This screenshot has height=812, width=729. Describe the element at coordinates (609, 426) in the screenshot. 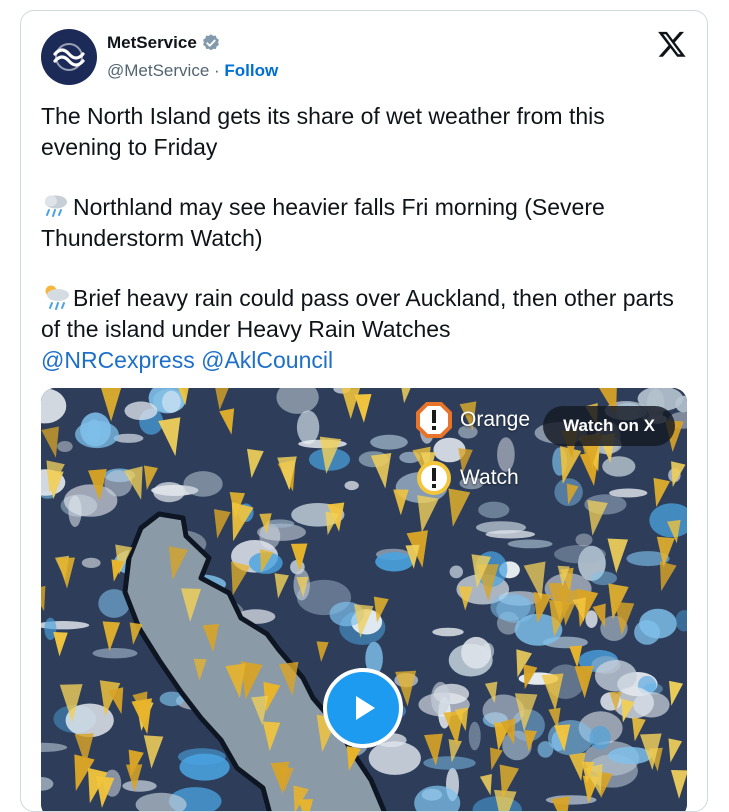

I see `watch-on-x-button: Watch on X` at that location.